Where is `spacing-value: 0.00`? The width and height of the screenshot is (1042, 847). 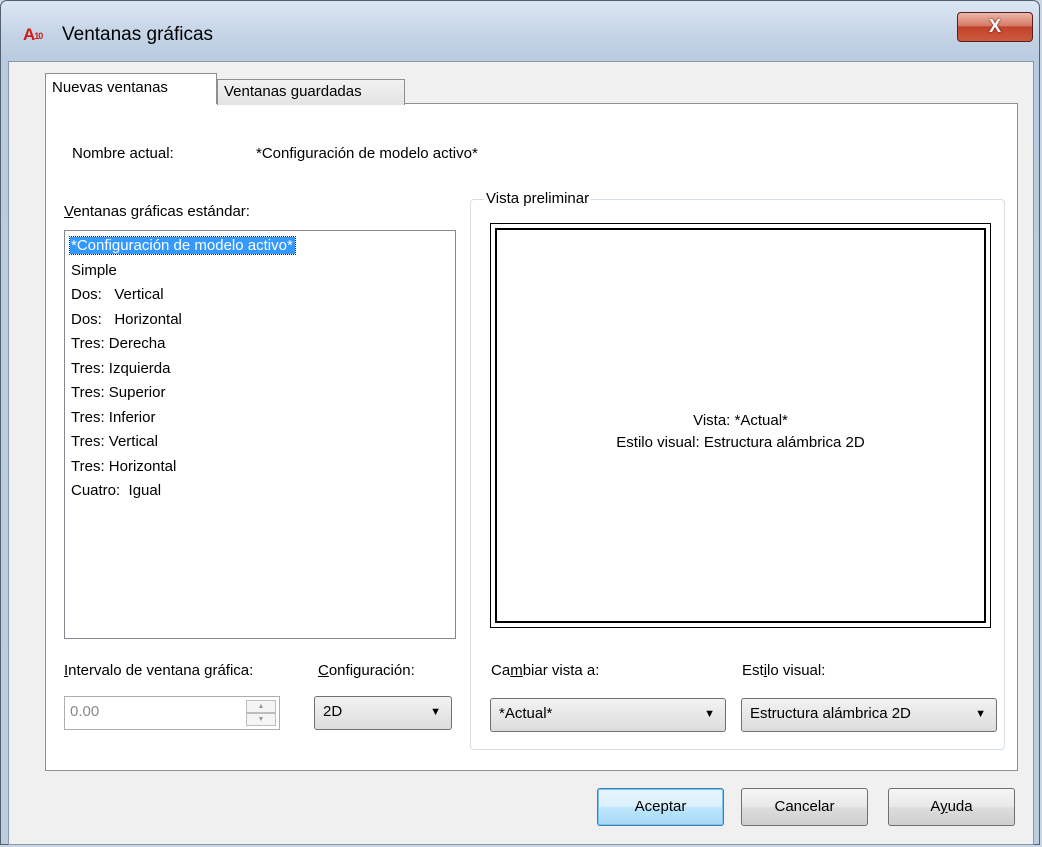
spacing-value: 0.00 is located at coordinates (85, 711).